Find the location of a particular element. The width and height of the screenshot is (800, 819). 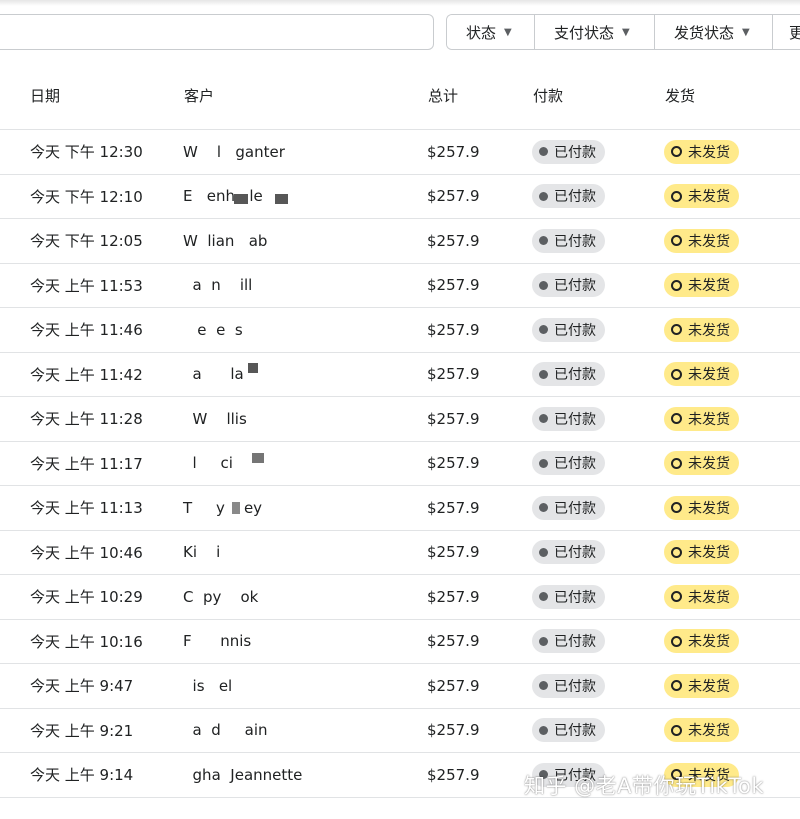

table-row: 今天 上午 11:28 W llis $257.9 已付款 未发货 is located at coordinates (400, 419).